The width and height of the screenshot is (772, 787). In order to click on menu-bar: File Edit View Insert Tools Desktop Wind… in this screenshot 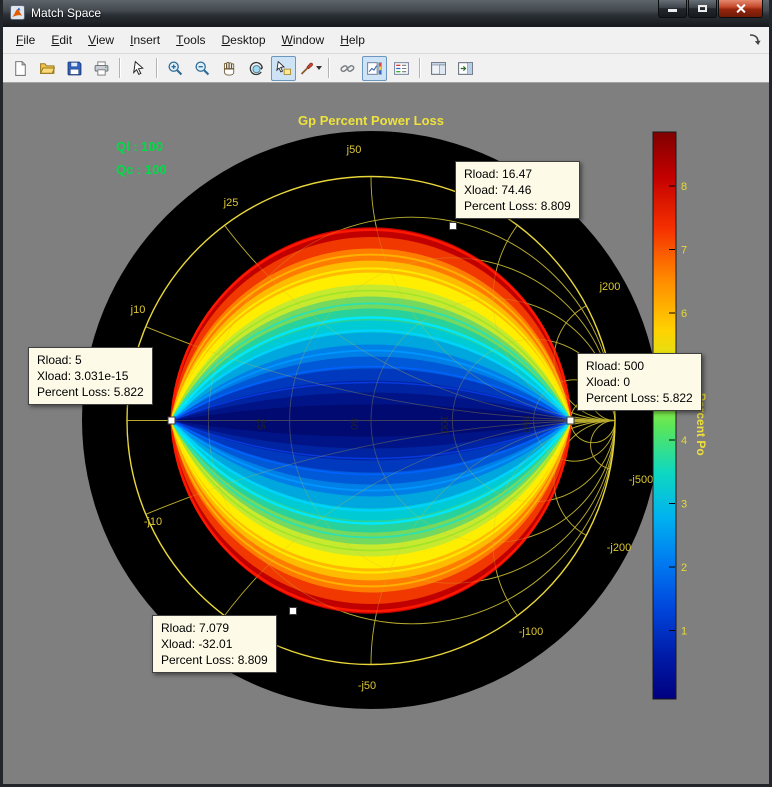, I will do `click(386, 40)`.